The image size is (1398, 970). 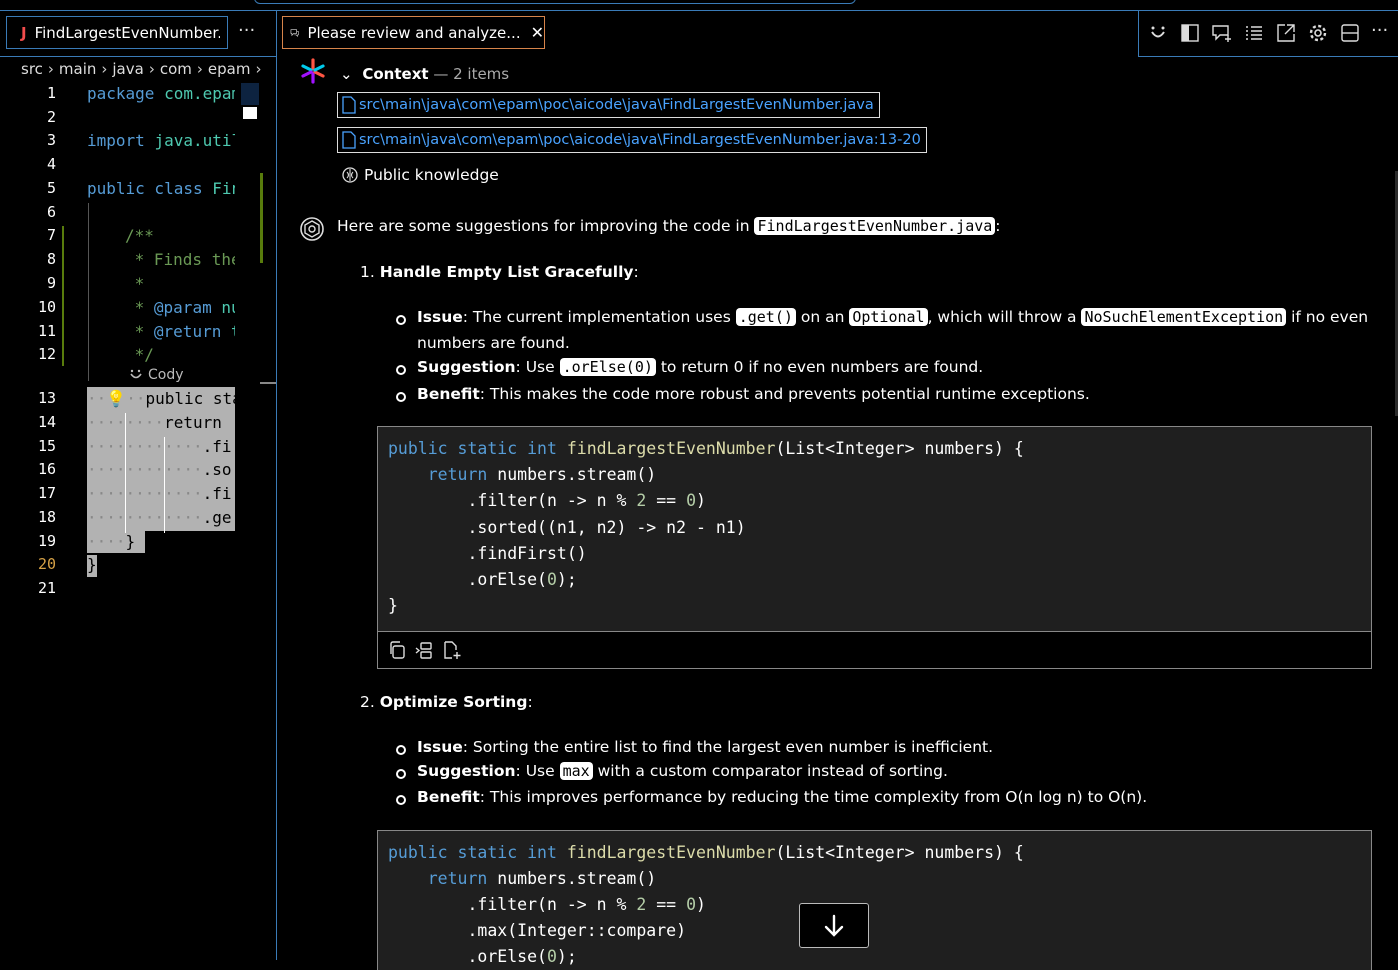 I want to click on issue-text: , which will throw a, so click(x=1004, y=317).